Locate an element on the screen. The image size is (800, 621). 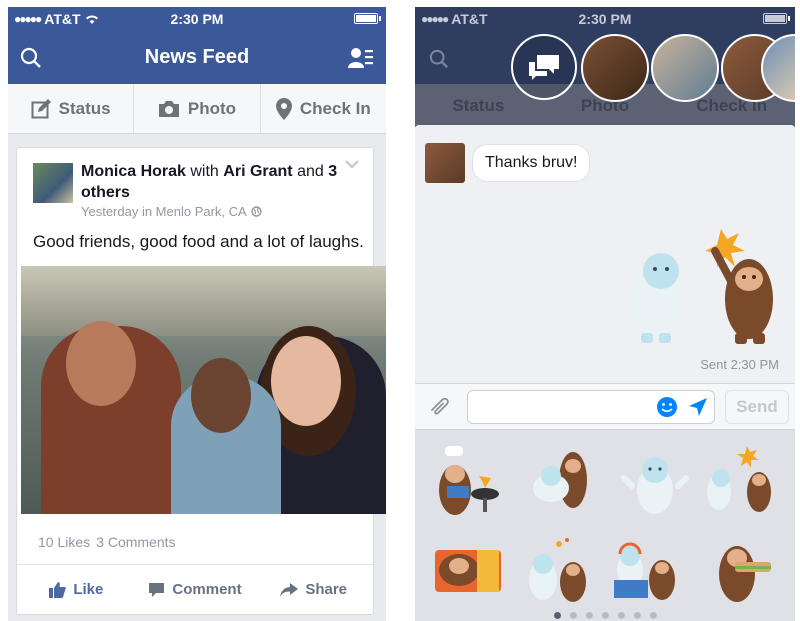
sticker-tray is located at coordinates (605, 525).